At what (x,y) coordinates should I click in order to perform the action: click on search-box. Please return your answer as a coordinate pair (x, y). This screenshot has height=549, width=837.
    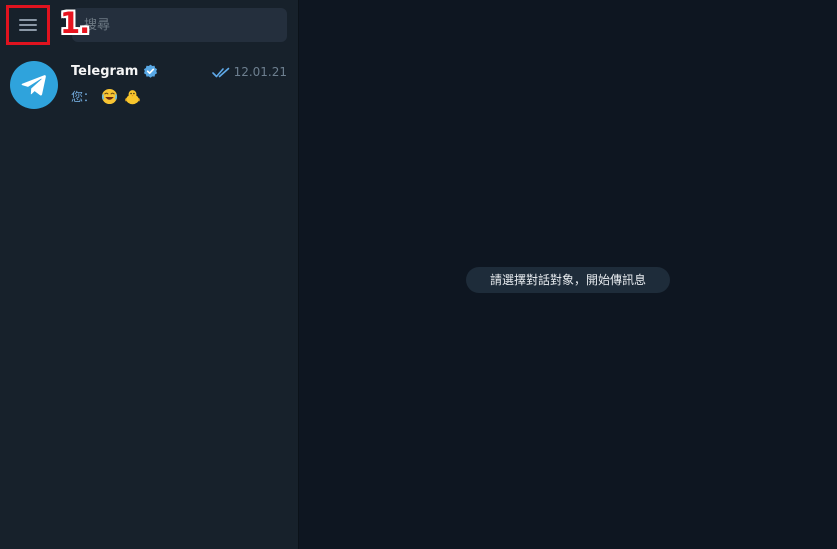
    Looking at the image, I should click on (179, 25).